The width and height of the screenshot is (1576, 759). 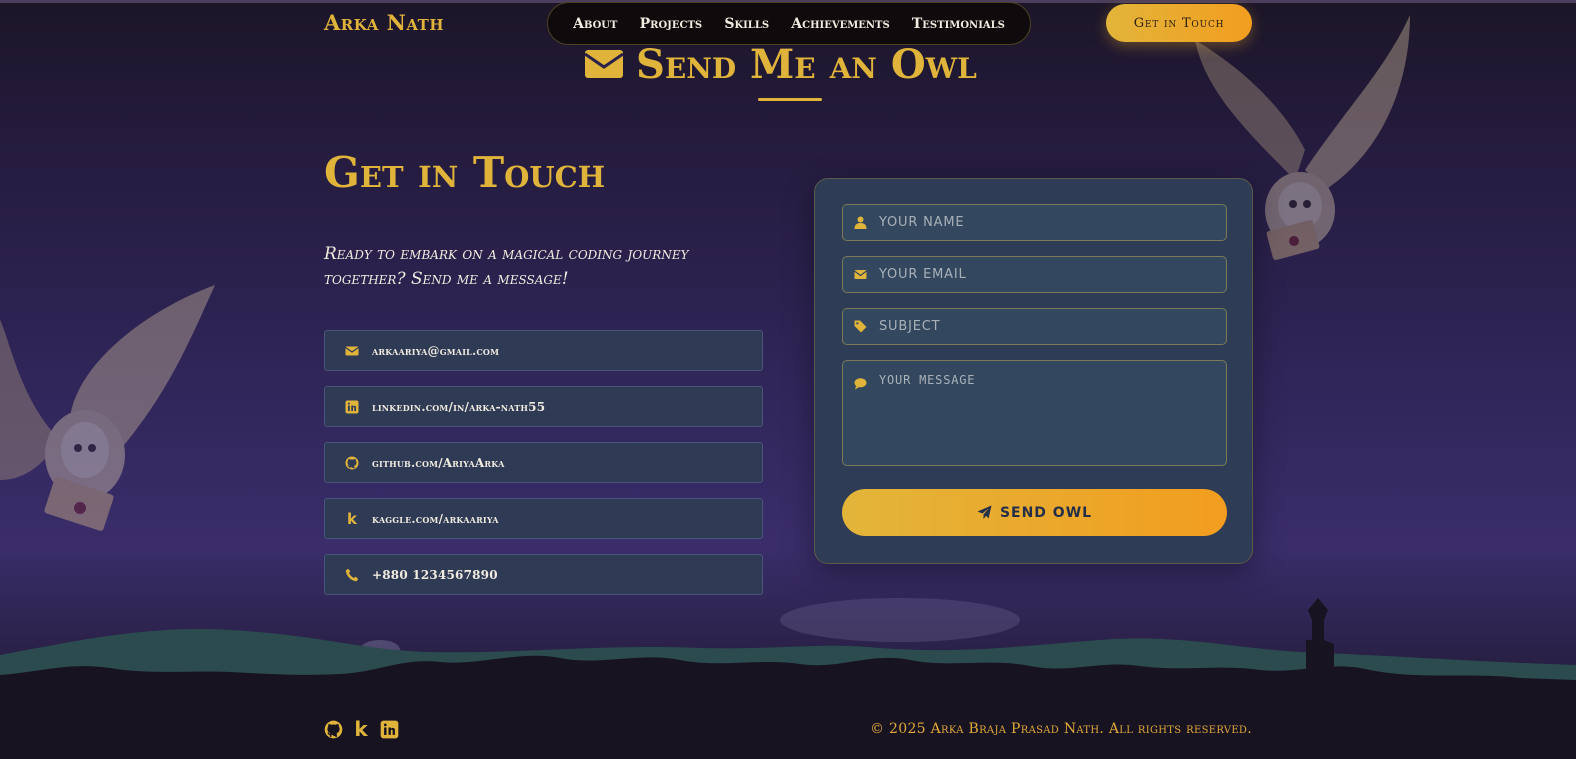 I want to click on comment-icon, so click(x=860, y=383).